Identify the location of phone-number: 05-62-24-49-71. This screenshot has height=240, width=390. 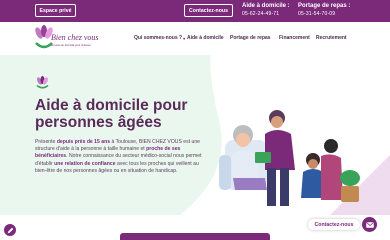
(266, 14).